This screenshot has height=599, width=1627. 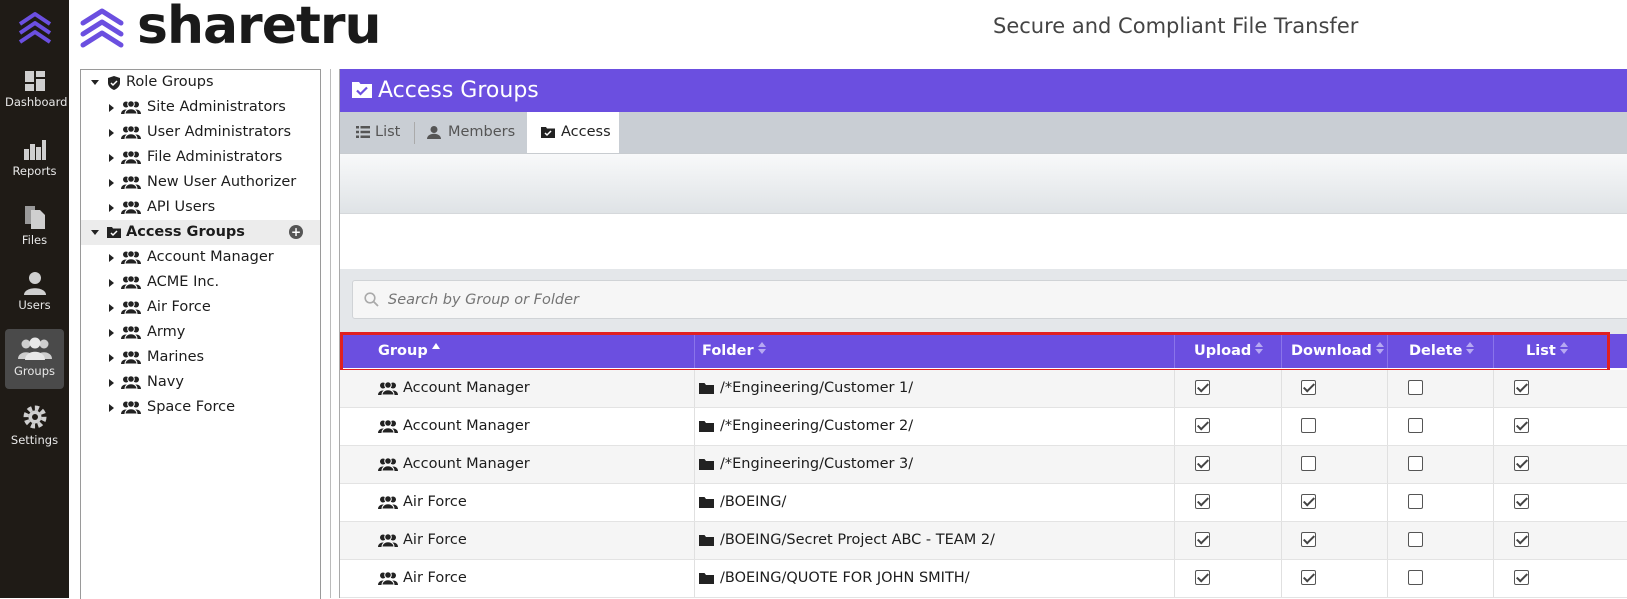 I want to click on tree-role-groups: Role Groups, so click(x=200, y=82).